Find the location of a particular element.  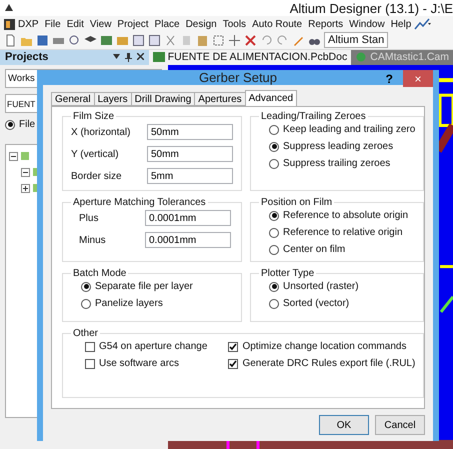

dialog-title: Gerber Setup is located at coordinates (238, 77).